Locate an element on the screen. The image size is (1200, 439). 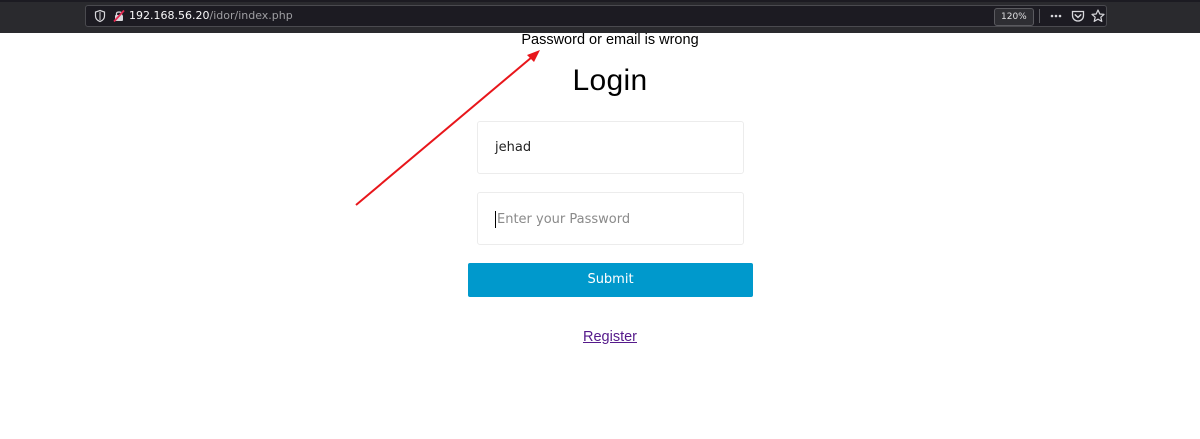
toolbar-top-edge is located at coordinates (600, 1).